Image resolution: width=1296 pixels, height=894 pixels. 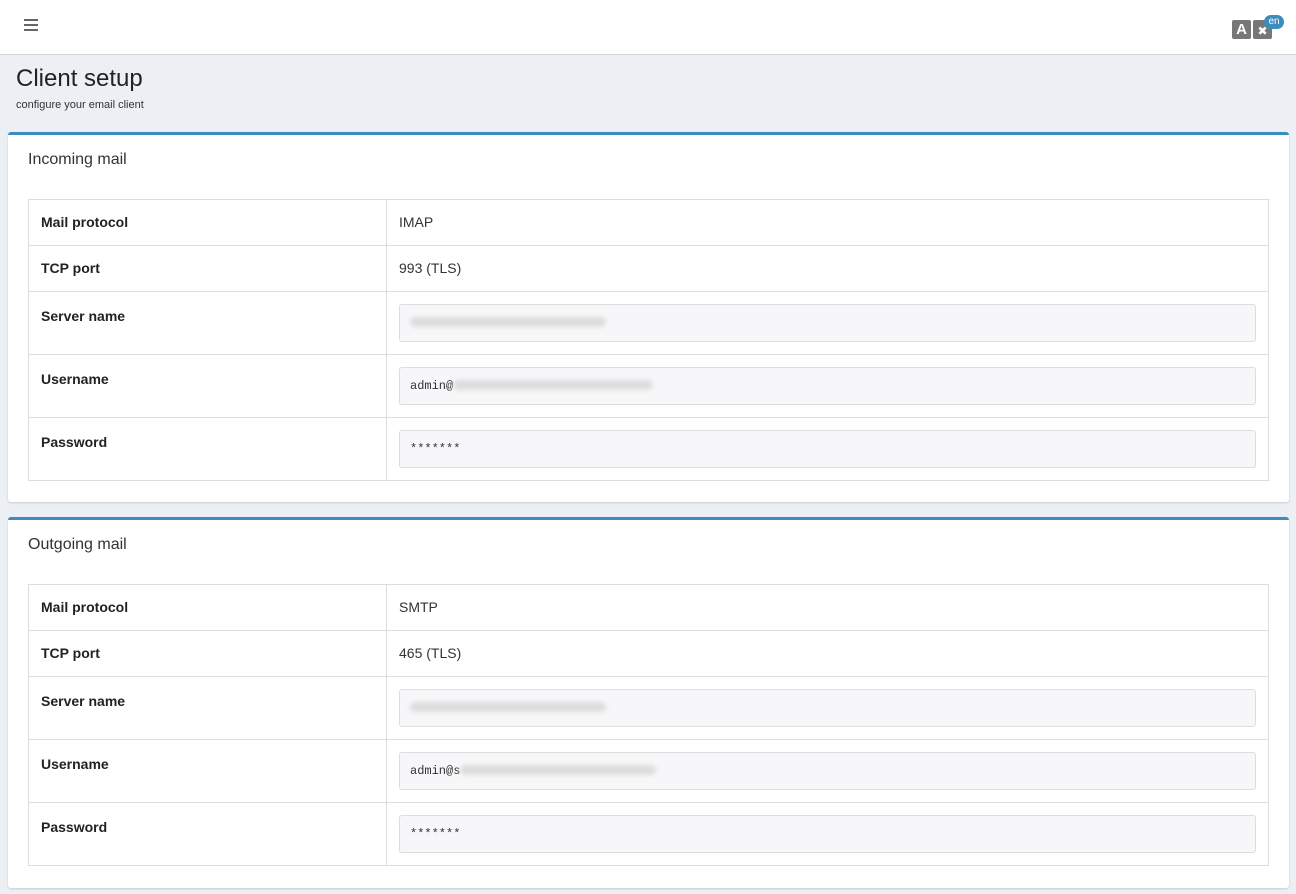 I want to click on language-letter-icon: A, so click(x=1241, y=29).